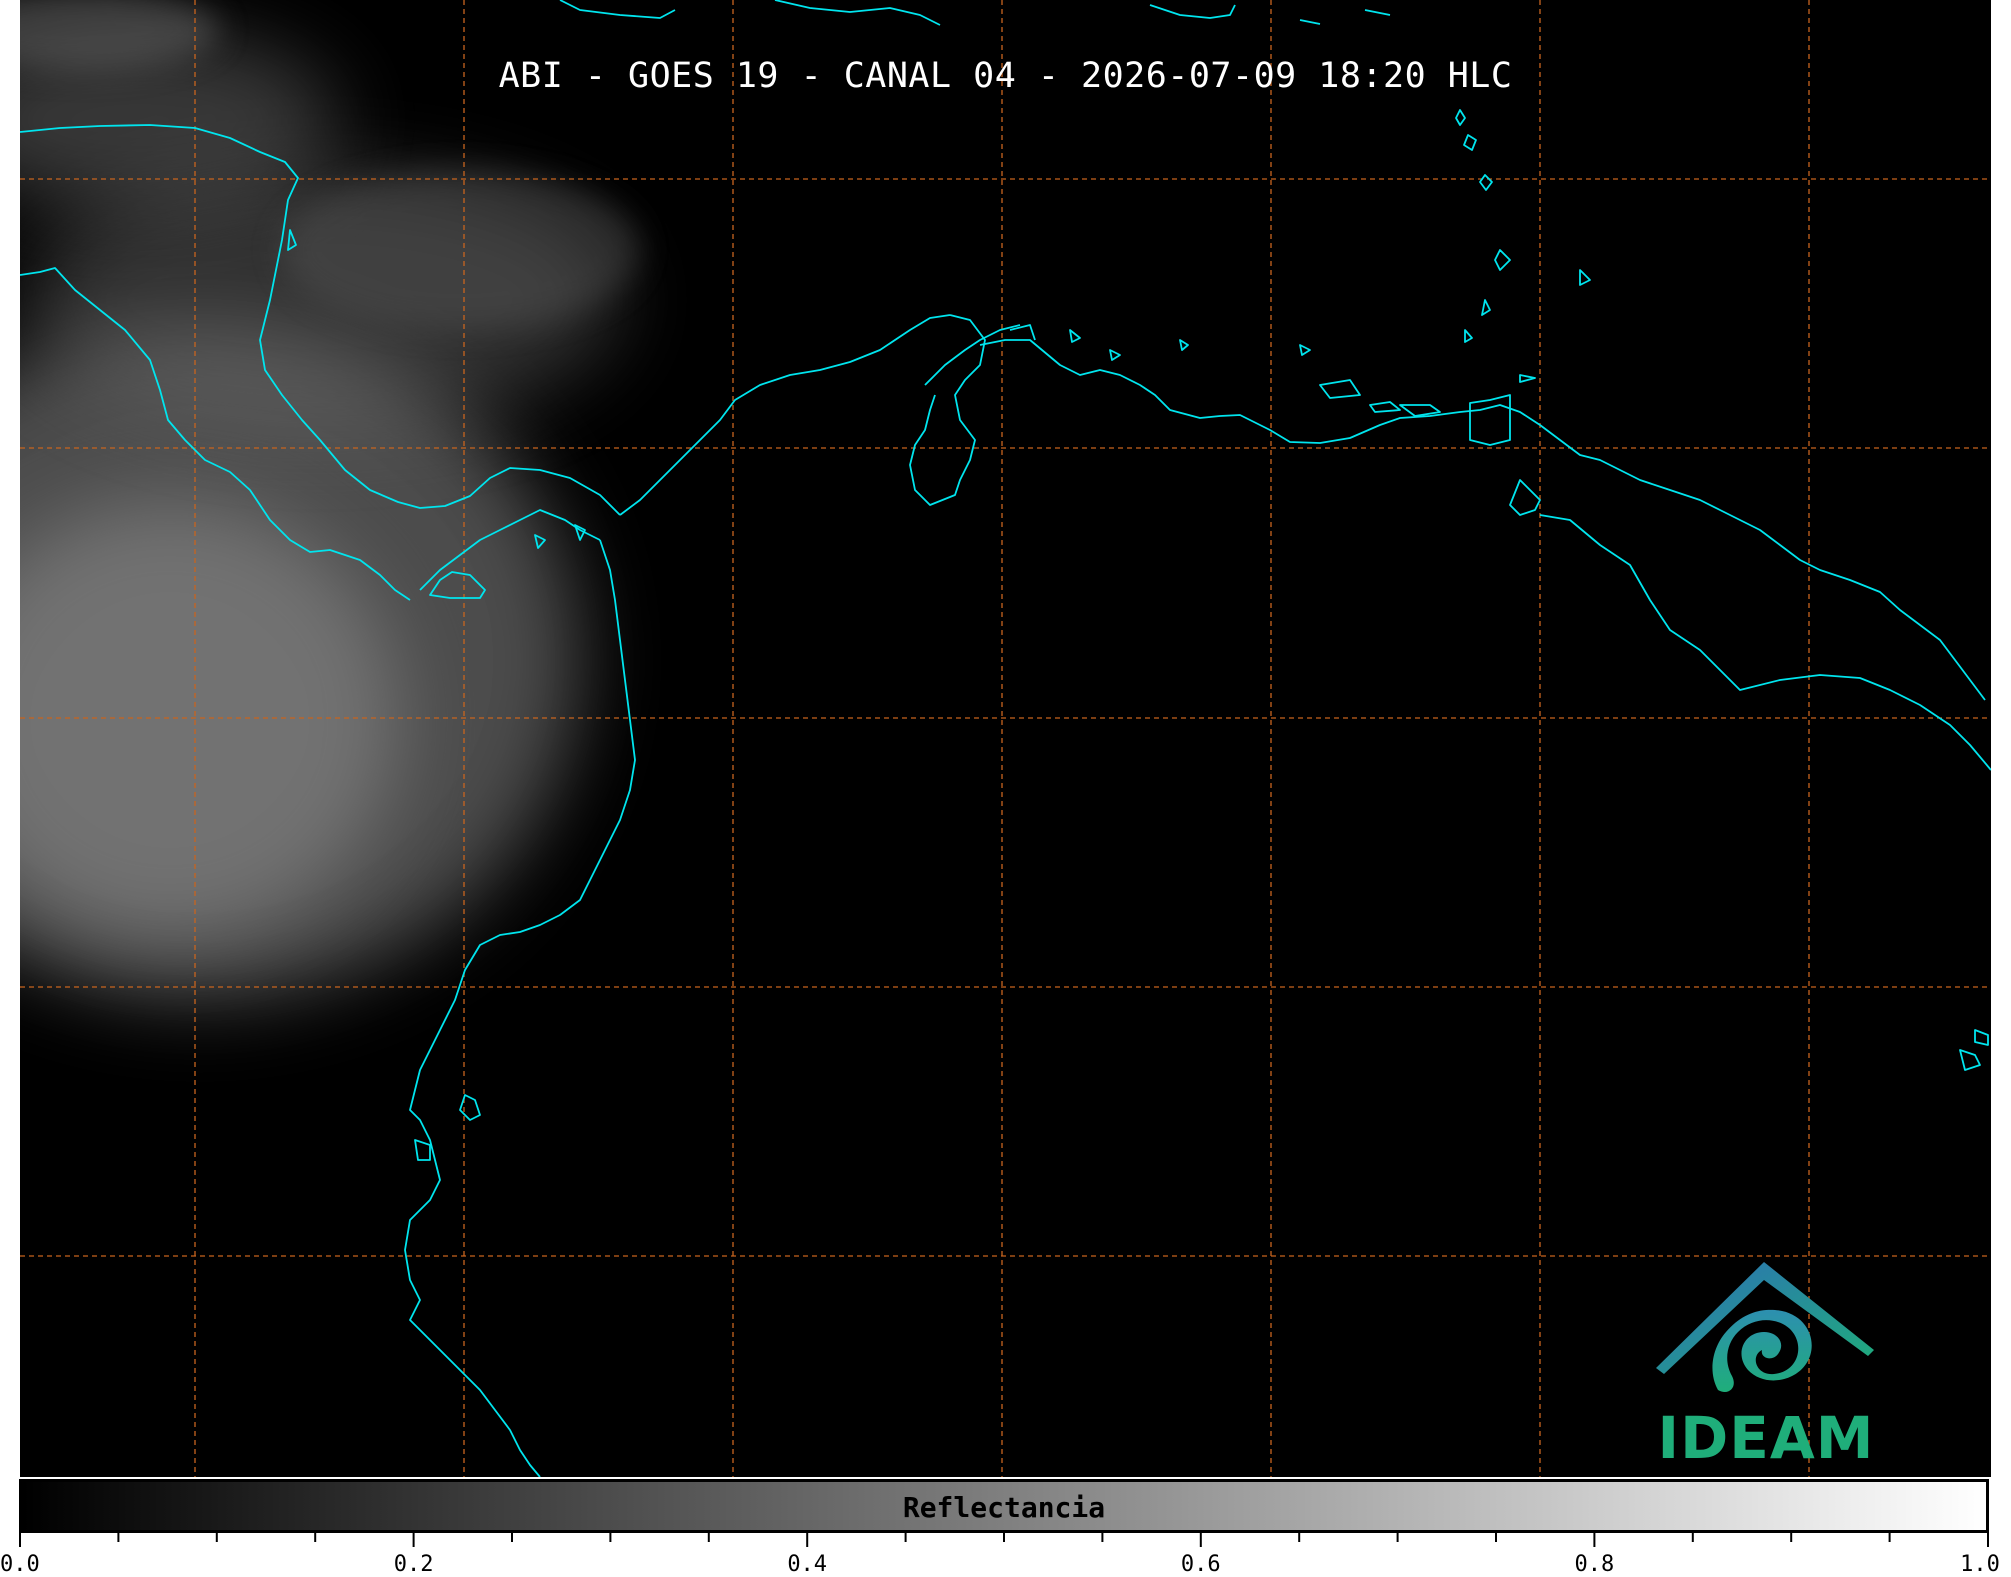 This screenshot has width=2011, height=1577. What do you see at coordinates (1766, 1438) in the screenshot?
I see `ideam-logo-text: IDEAM` at bounding box center [1766, 1438].